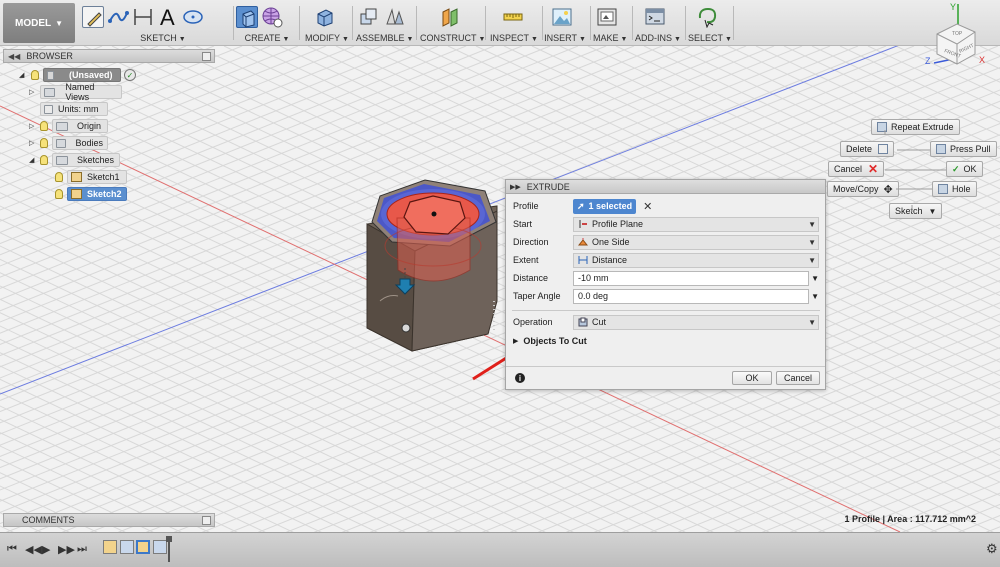 This screenshot has width=1000, height=567. Describe the element at coordinates (520, 378) in the screenshot. I see `info-icon: i` at that location.